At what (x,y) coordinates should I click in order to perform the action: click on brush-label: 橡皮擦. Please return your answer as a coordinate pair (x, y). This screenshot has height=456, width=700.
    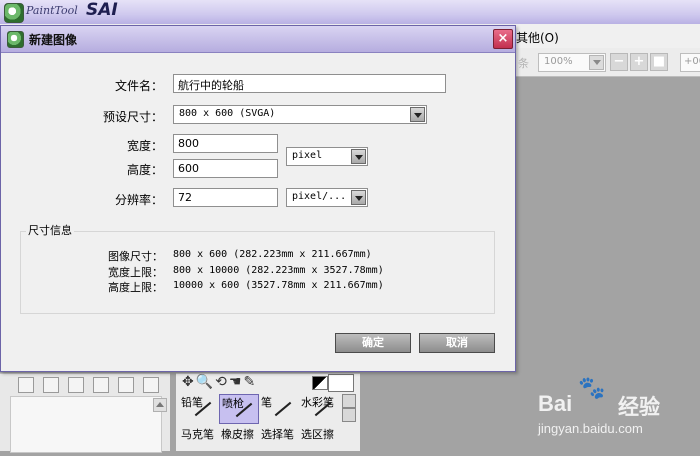
    Looking at the image, I should click on (237, 434).